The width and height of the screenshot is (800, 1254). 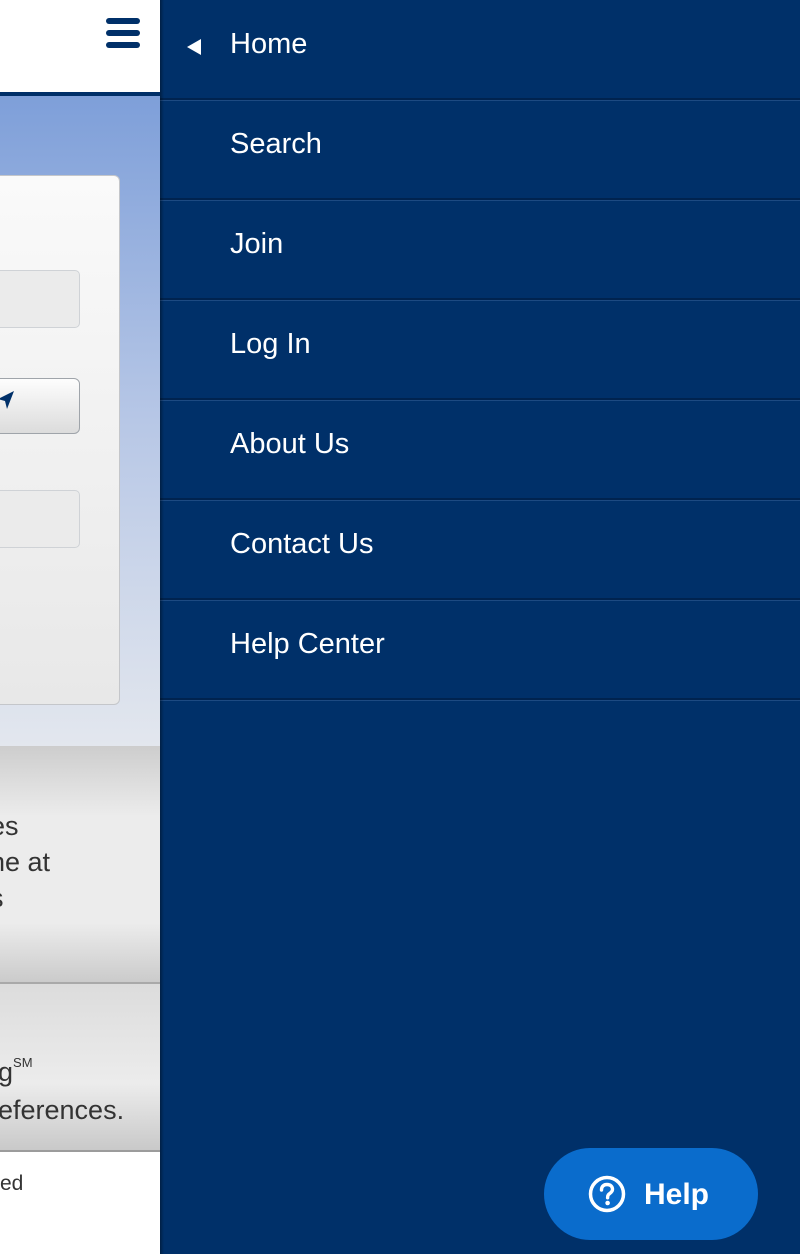 I want to click on help-button: Help, so click(x=651, y=1194).